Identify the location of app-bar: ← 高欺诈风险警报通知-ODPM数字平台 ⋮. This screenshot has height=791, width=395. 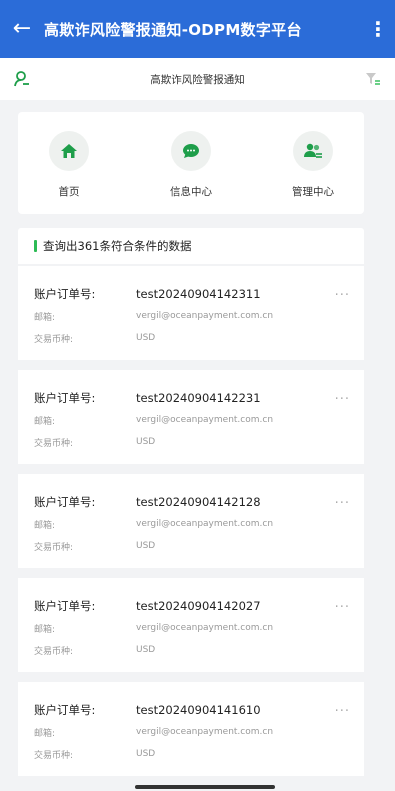
(197, 29).